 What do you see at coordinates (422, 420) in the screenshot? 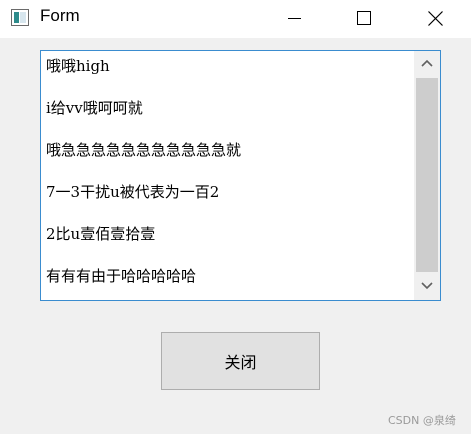
I see `watermark-text: CSDN @泉绮` at bounding box center [422, 420].